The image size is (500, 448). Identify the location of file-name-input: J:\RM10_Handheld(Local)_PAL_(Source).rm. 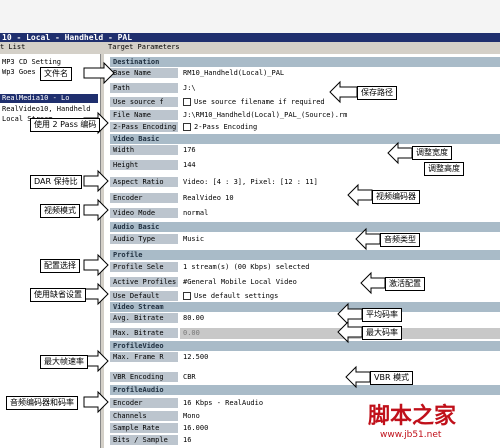
(340, 115).